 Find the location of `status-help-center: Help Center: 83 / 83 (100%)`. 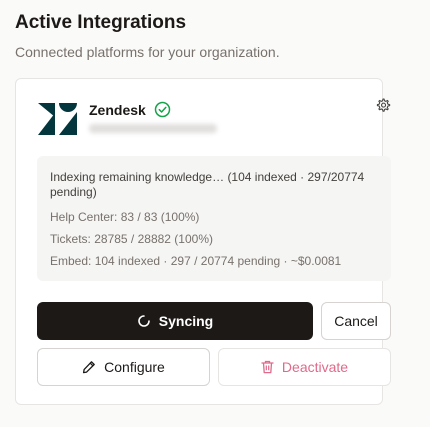

status-help-center: Help Center: 83 / 83 (100%) is located at coordinates (125, 217).